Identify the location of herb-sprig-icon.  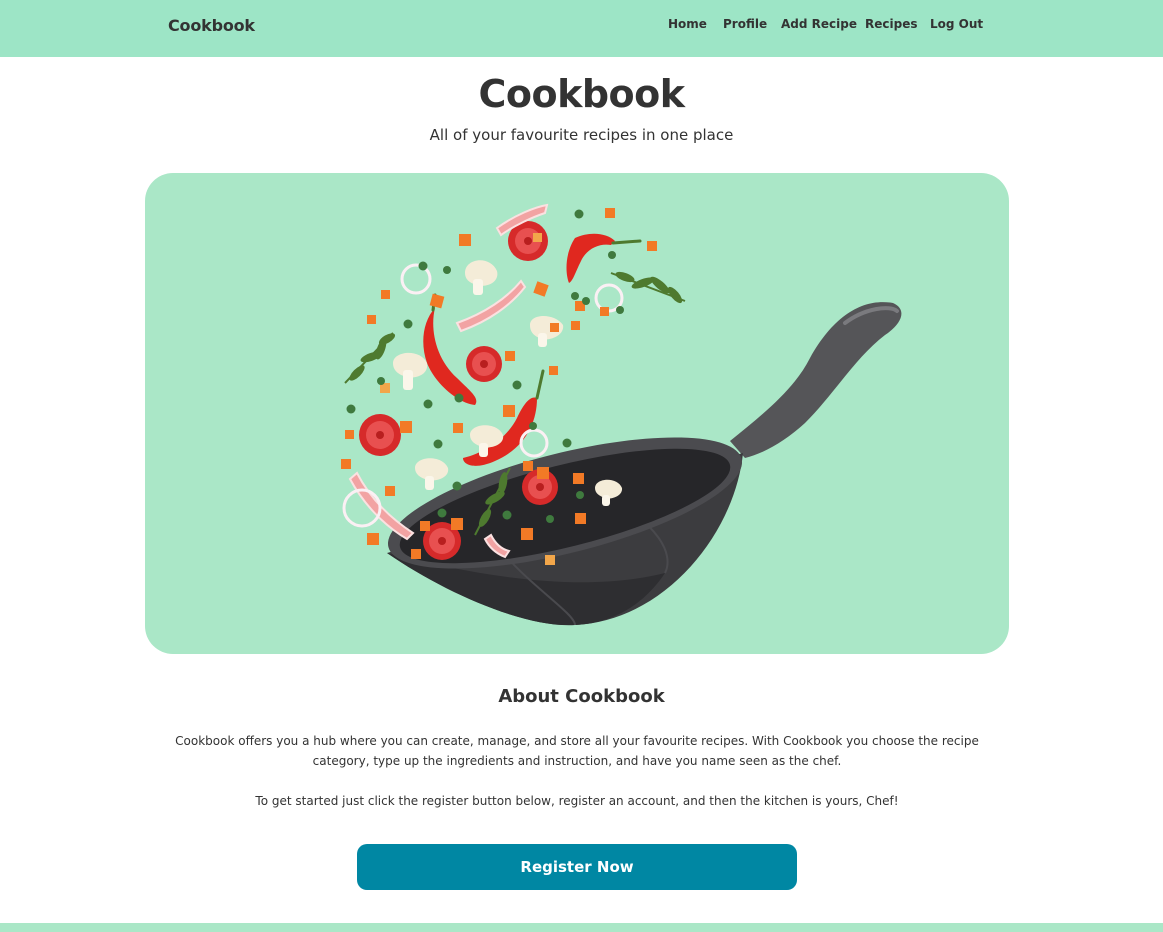
(370, 358).